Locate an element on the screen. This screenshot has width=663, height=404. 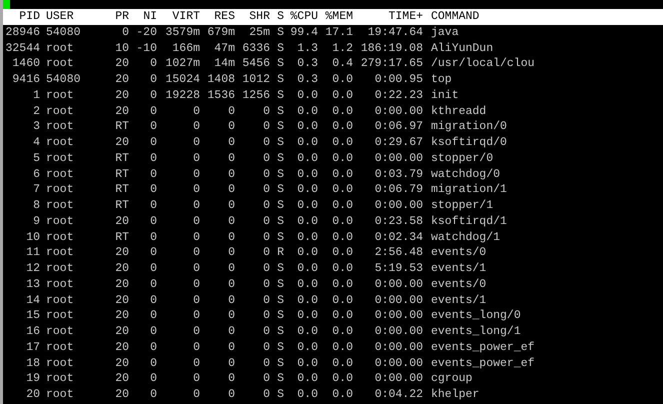
table-cell: /usr/local/clou is located at coordinates (483, 63).